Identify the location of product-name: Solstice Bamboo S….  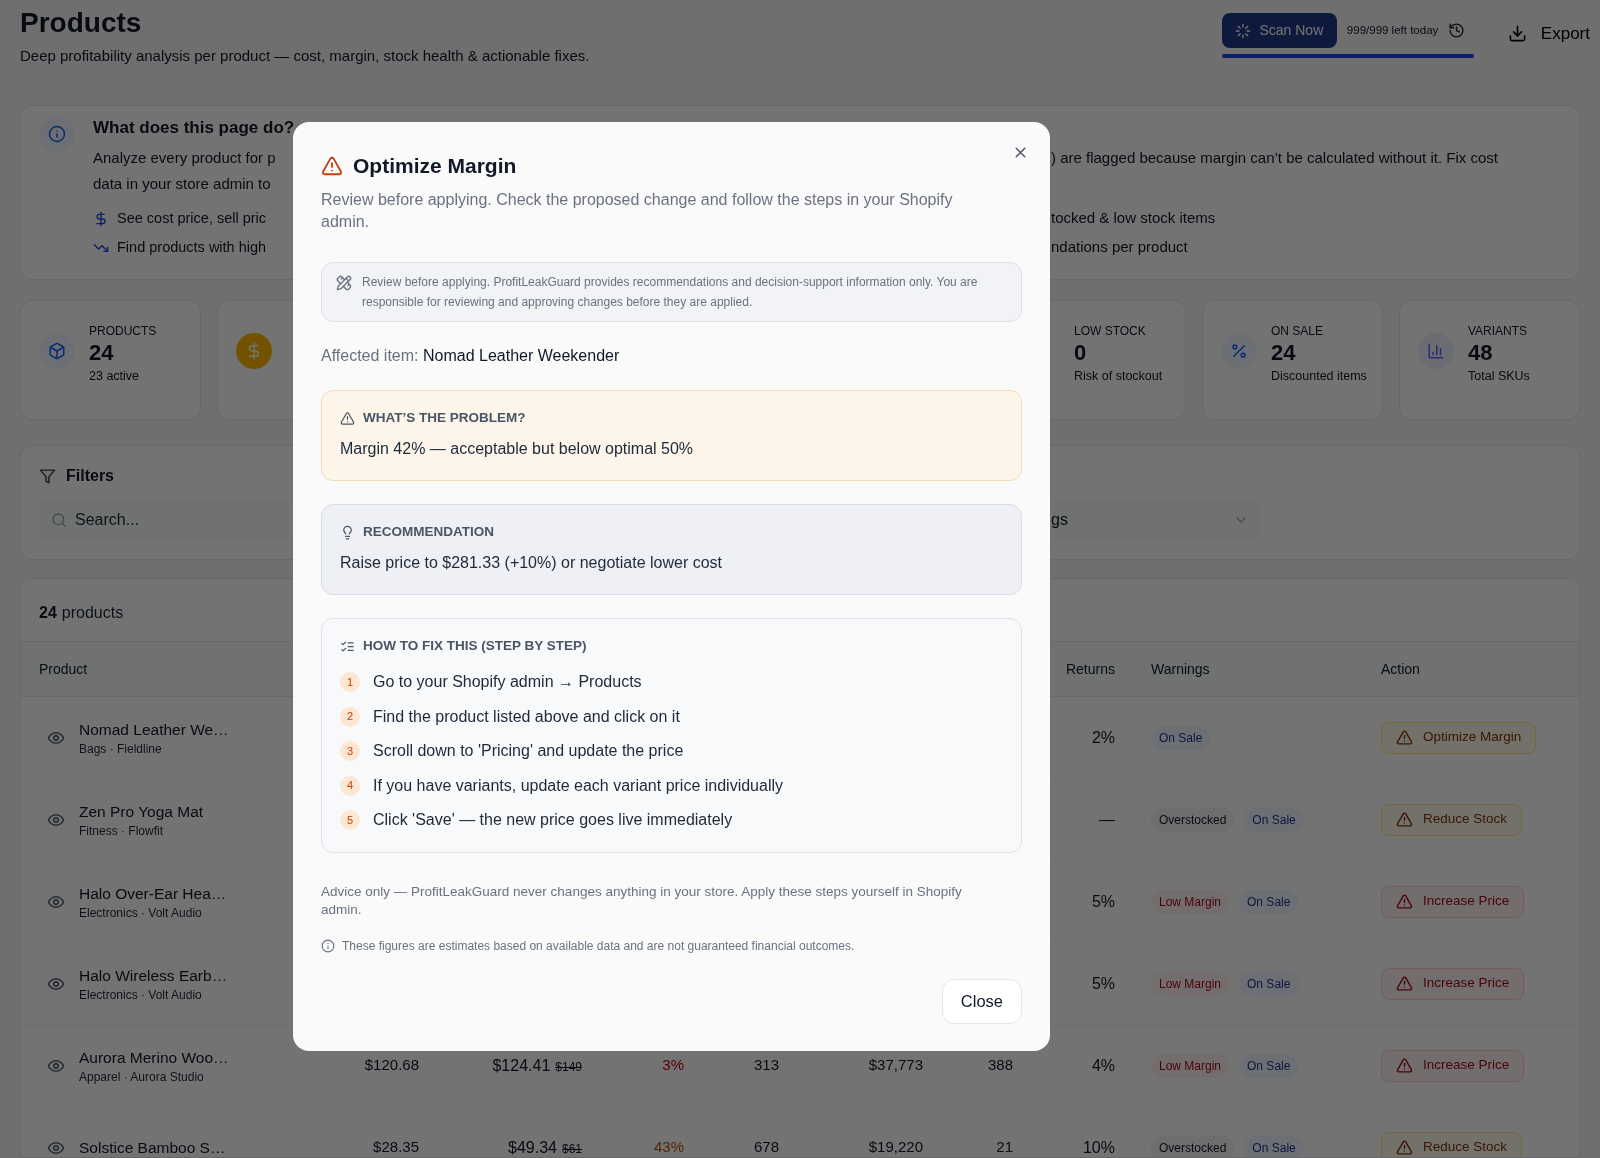
(152, 1147).